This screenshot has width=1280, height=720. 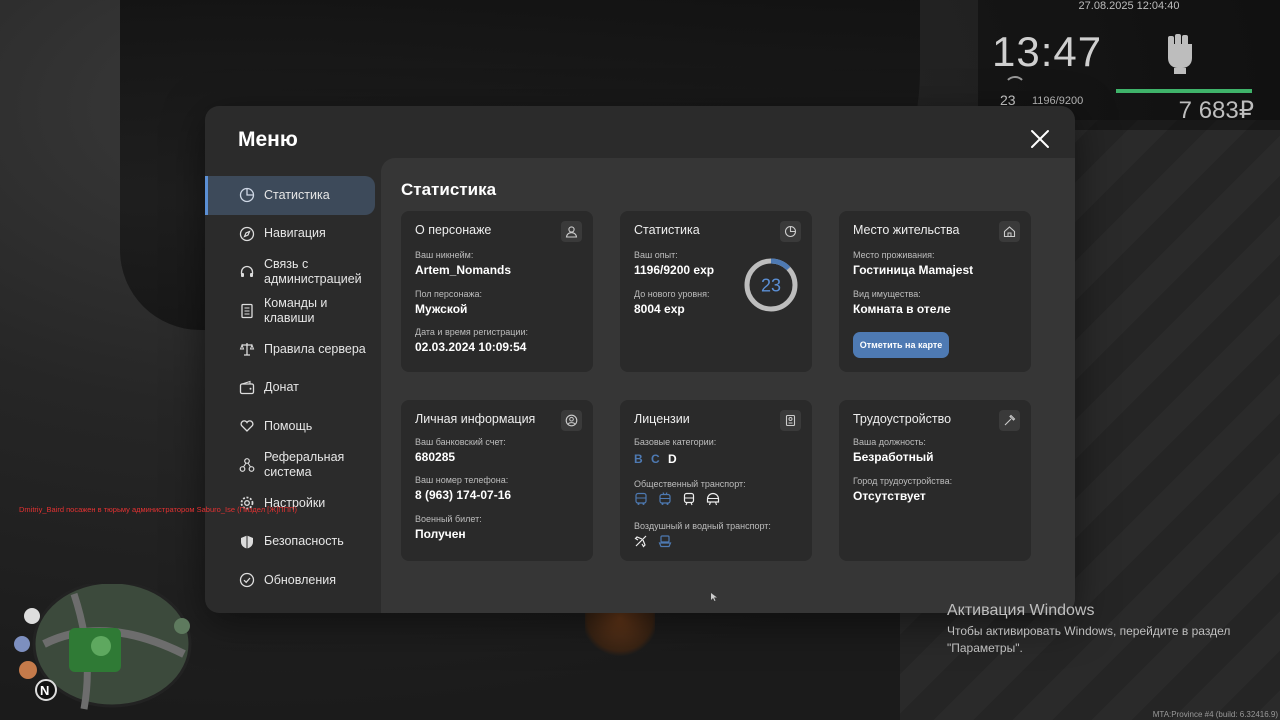 I want to click on place-value: Гостиница Mamajest, so click(x=913, y=270).